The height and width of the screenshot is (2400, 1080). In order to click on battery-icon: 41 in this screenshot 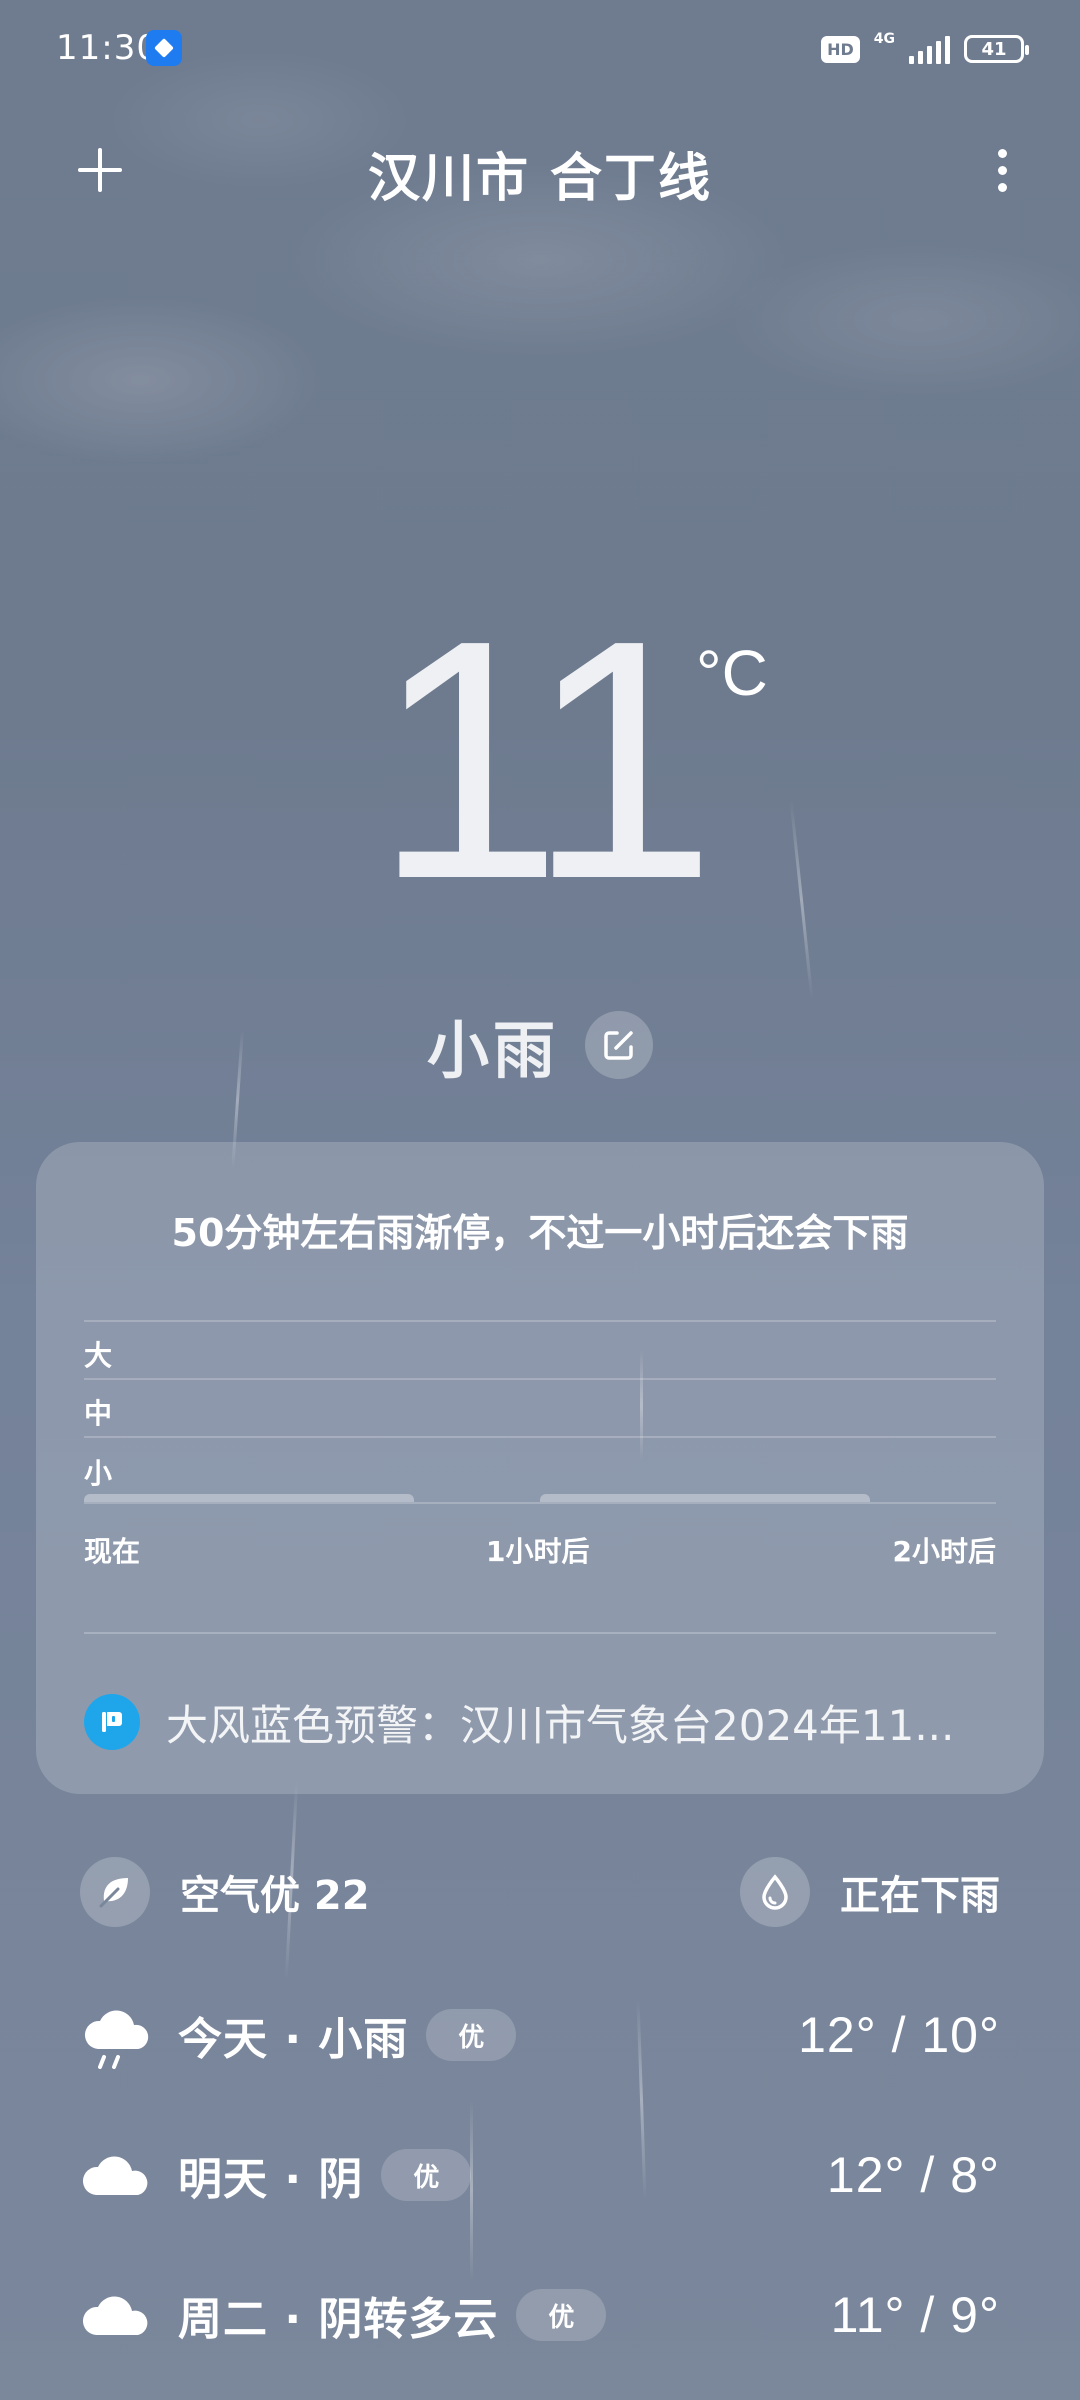, I will do `click(996, 49)`.